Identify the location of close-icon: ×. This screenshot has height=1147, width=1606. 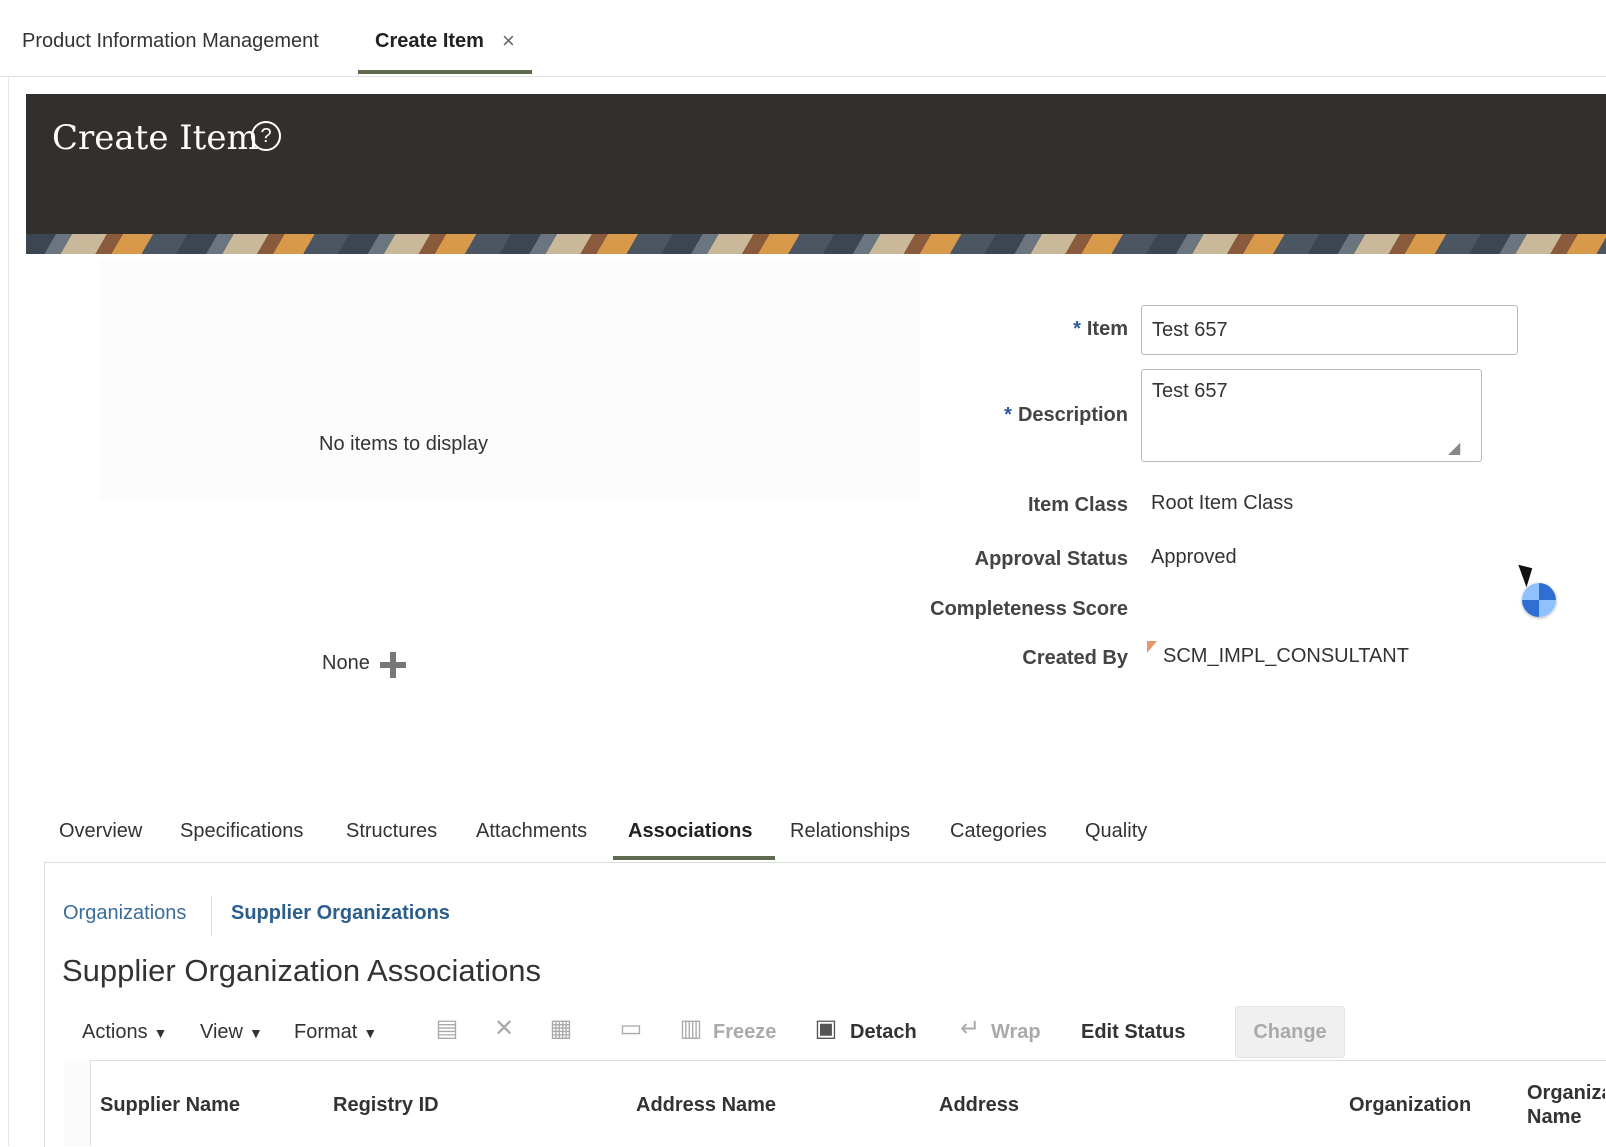
(508, 41).